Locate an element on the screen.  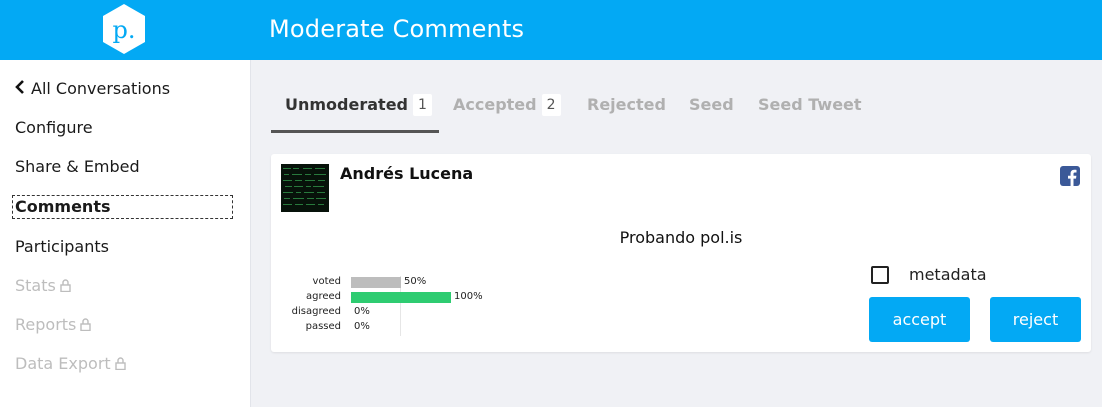
avatar-image is located at coordinates (305, 188).